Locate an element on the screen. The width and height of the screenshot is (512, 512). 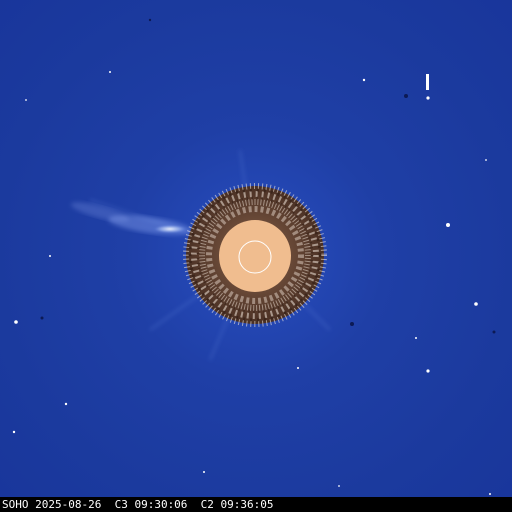
saturated-star is located at coordinates (427, 82).